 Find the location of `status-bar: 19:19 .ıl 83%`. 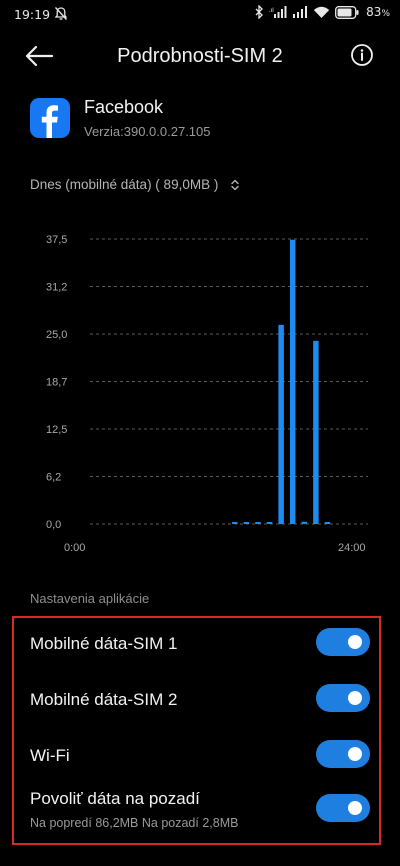

status-bar: 19:19 .ıl 83% is located at coordinates (200, 15).